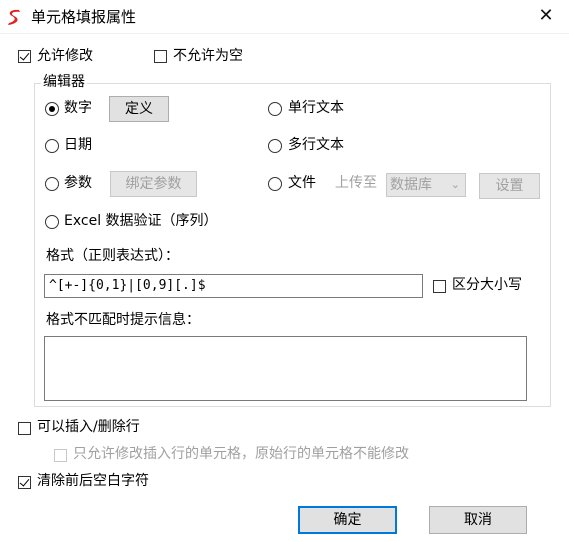 This screenshot has width=569, height=542. Describe the element at coordinates (24, 56) in the screenshot. I see `allow-modify-checkbox` at that location.